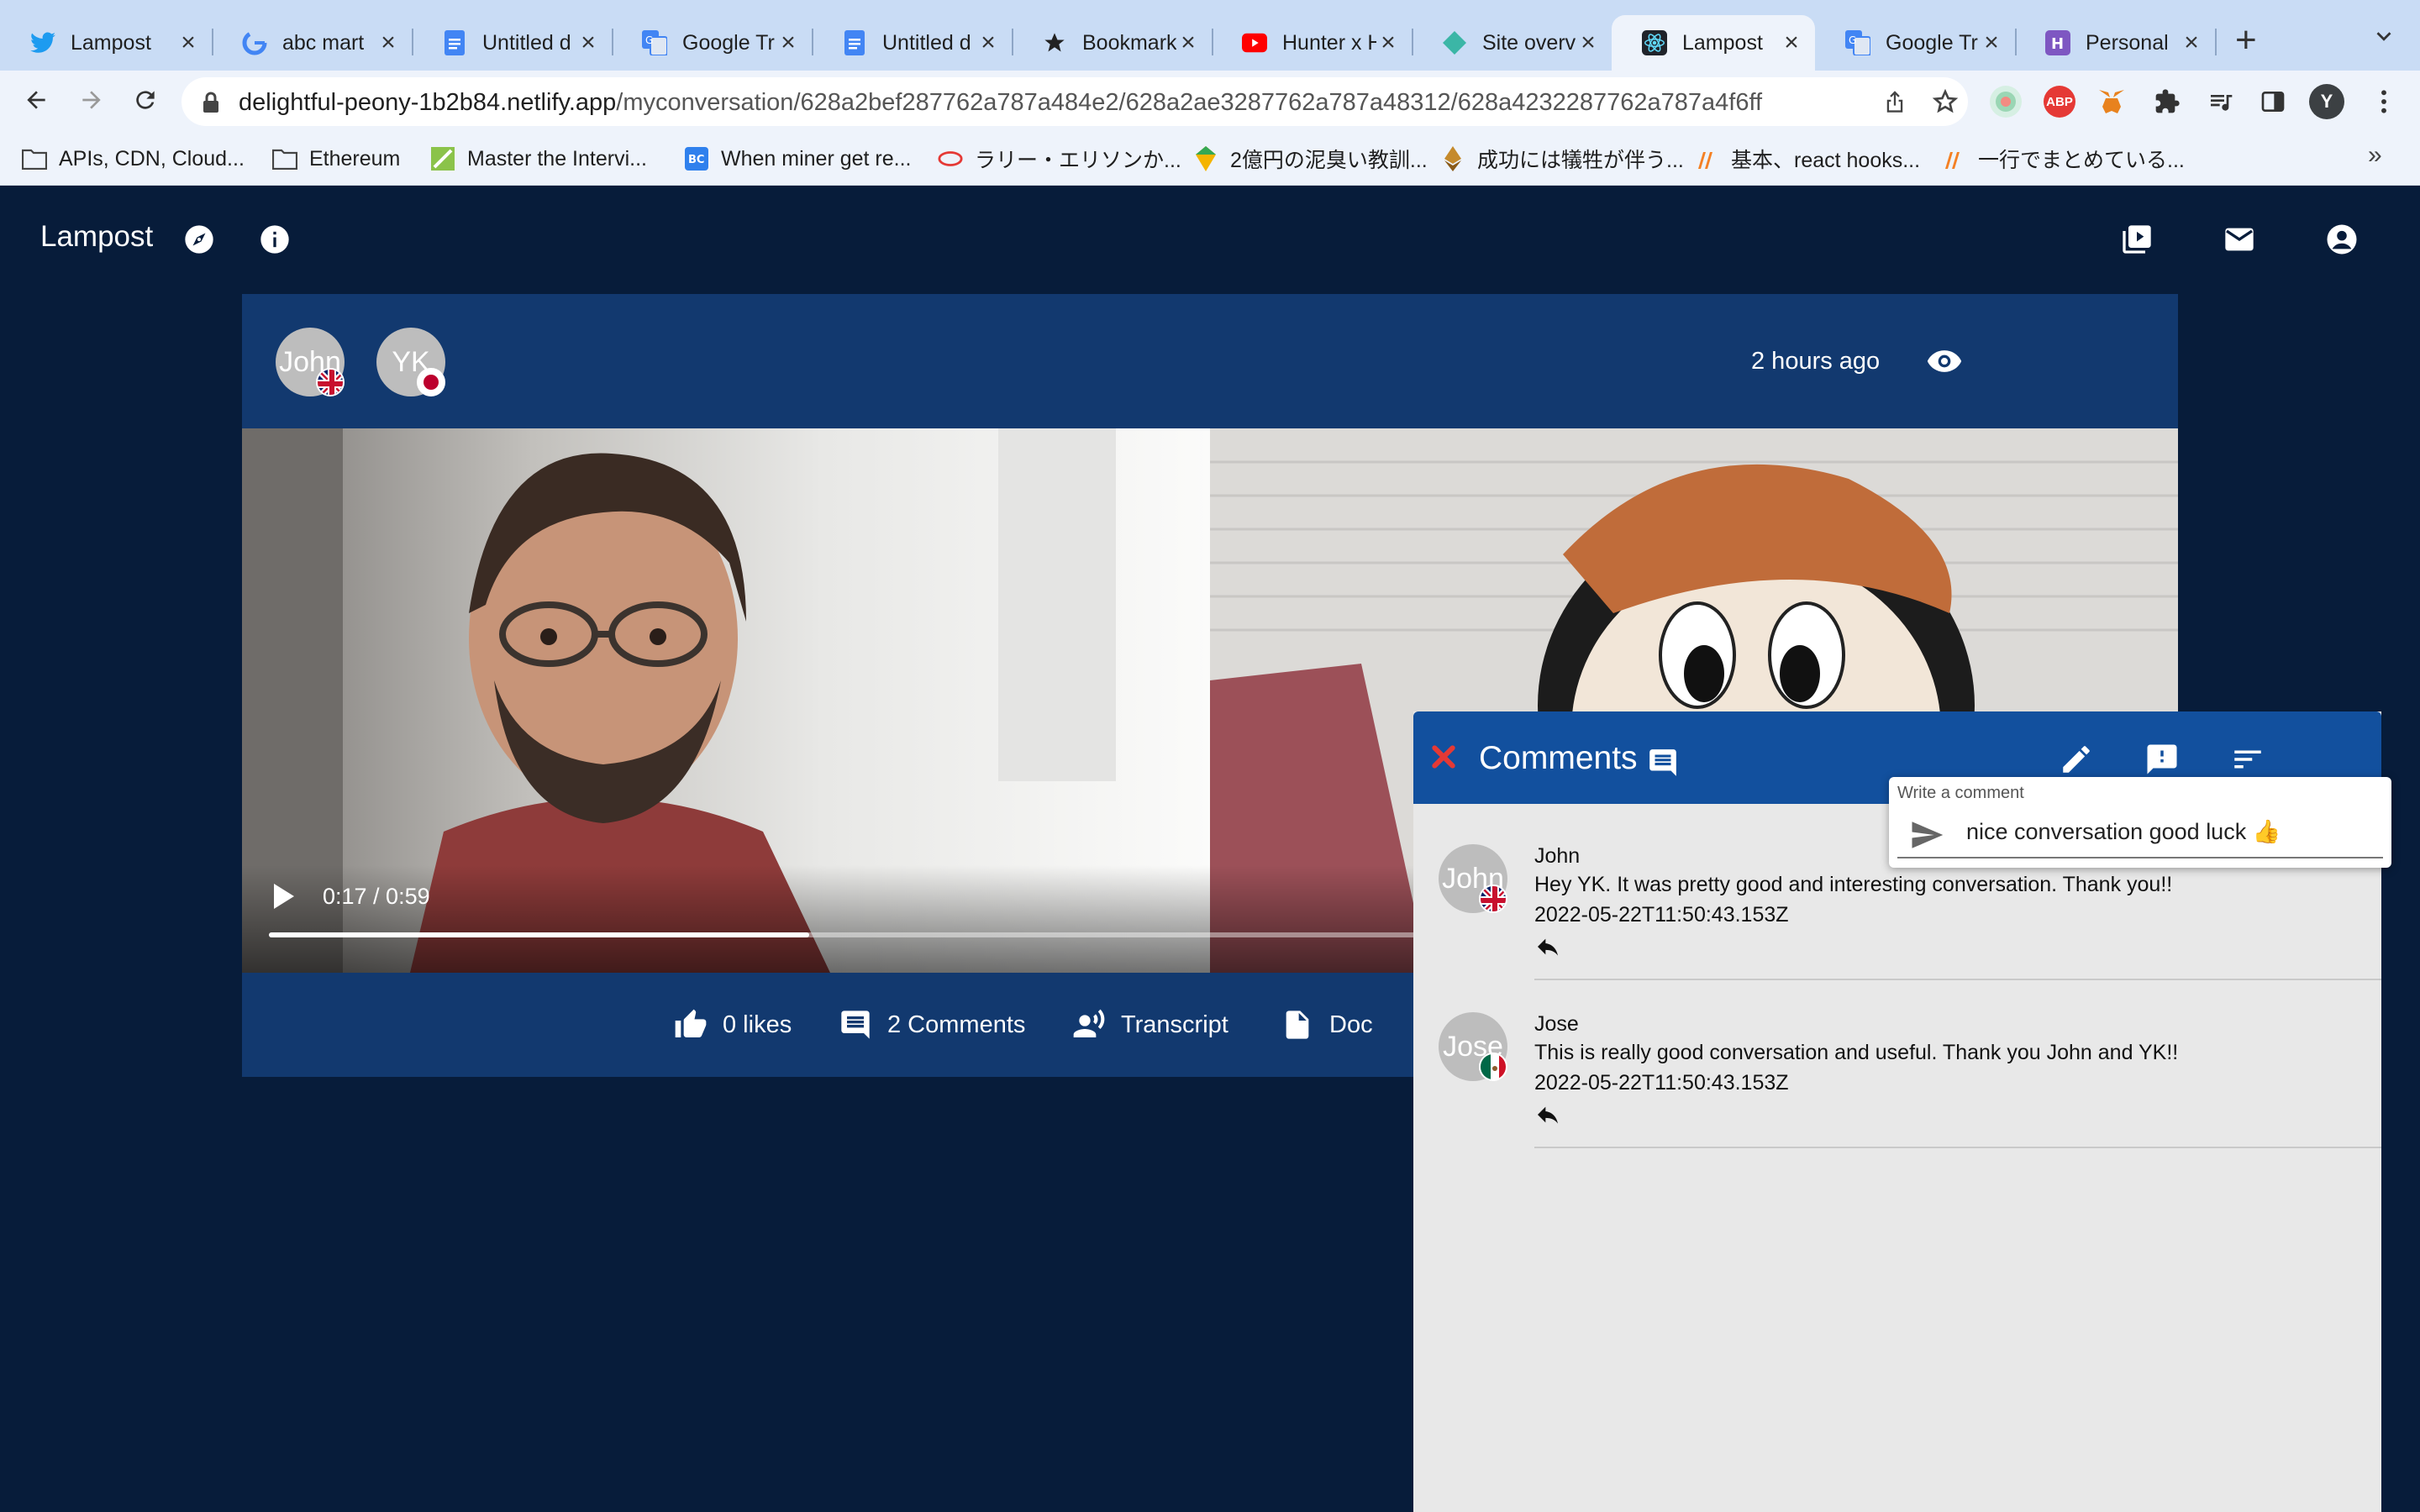 This screenshot has width=2420, height=1512. Describe the element at coordinates (2239, 239) in the screenshot. I see `mail-icon` at that location.